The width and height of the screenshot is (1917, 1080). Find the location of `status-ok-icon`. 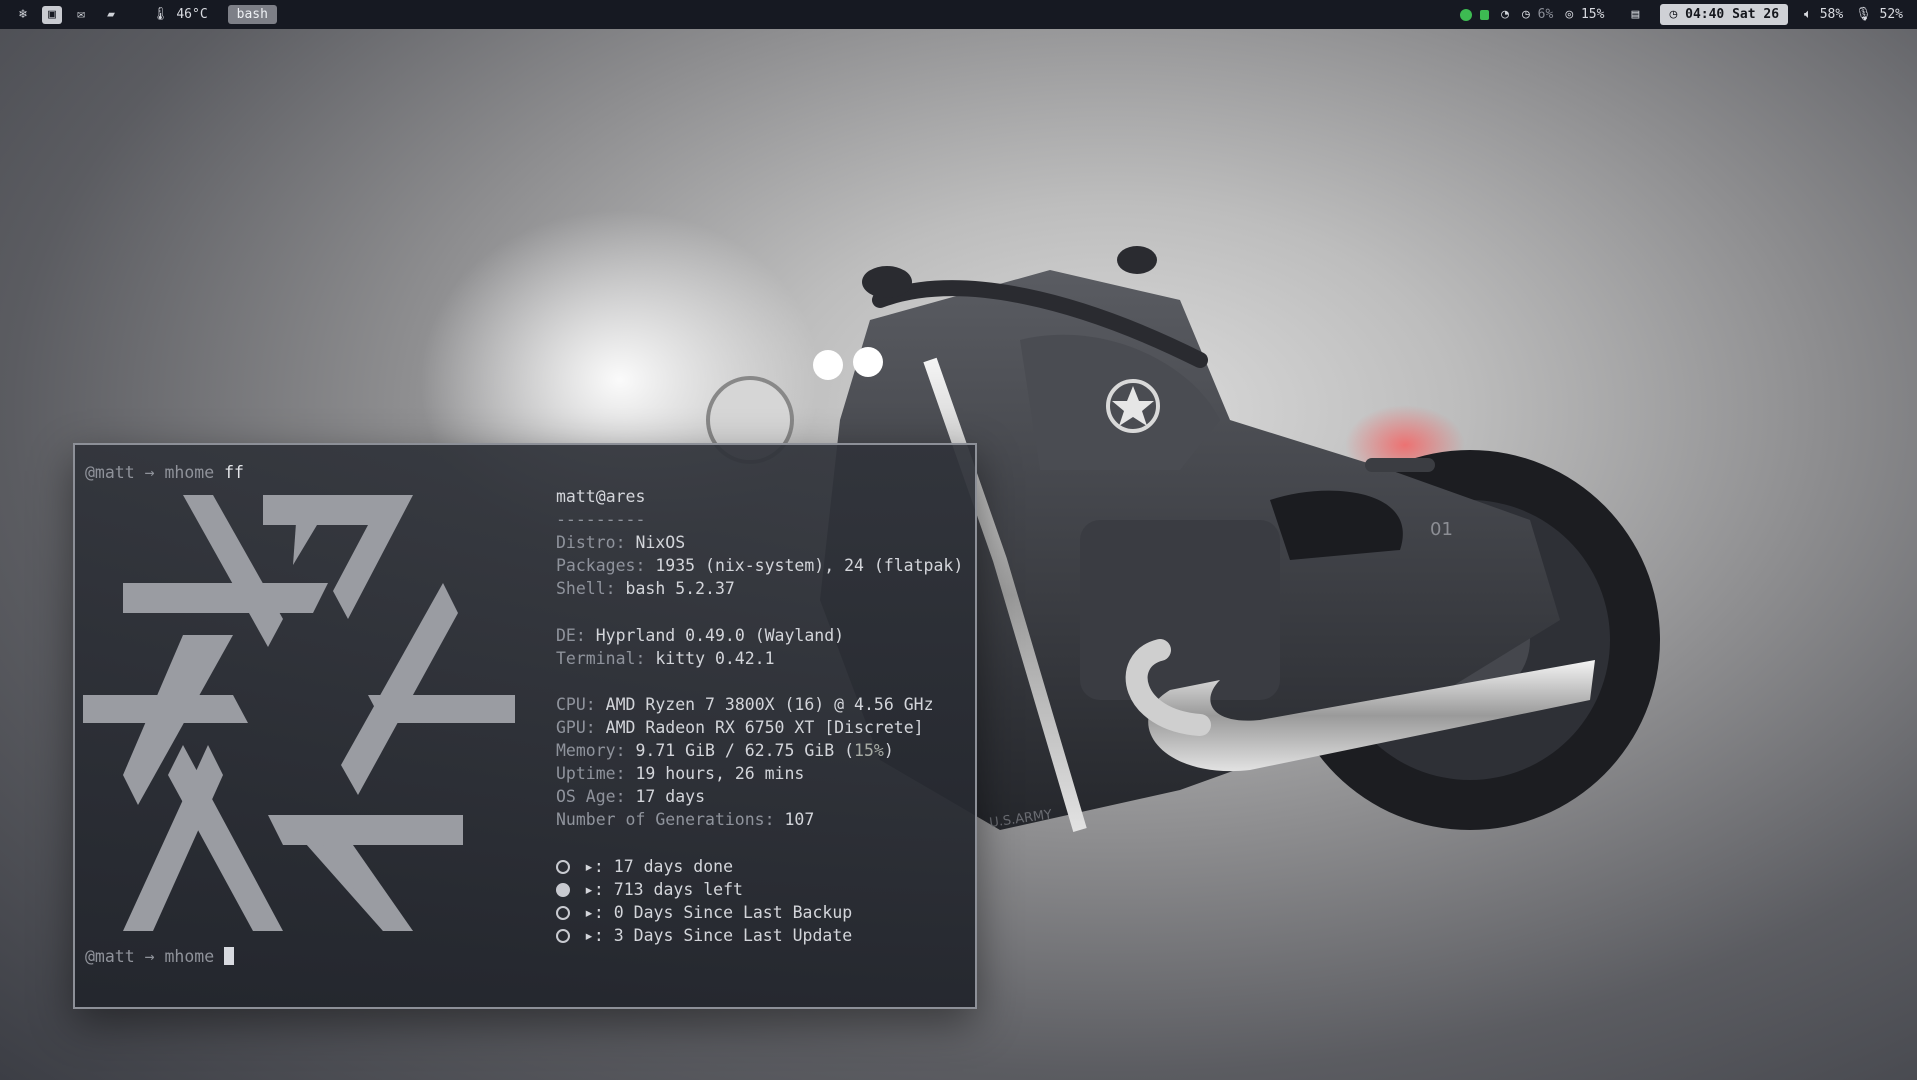

status-ok-icon is located at coordinates (1466, 14).